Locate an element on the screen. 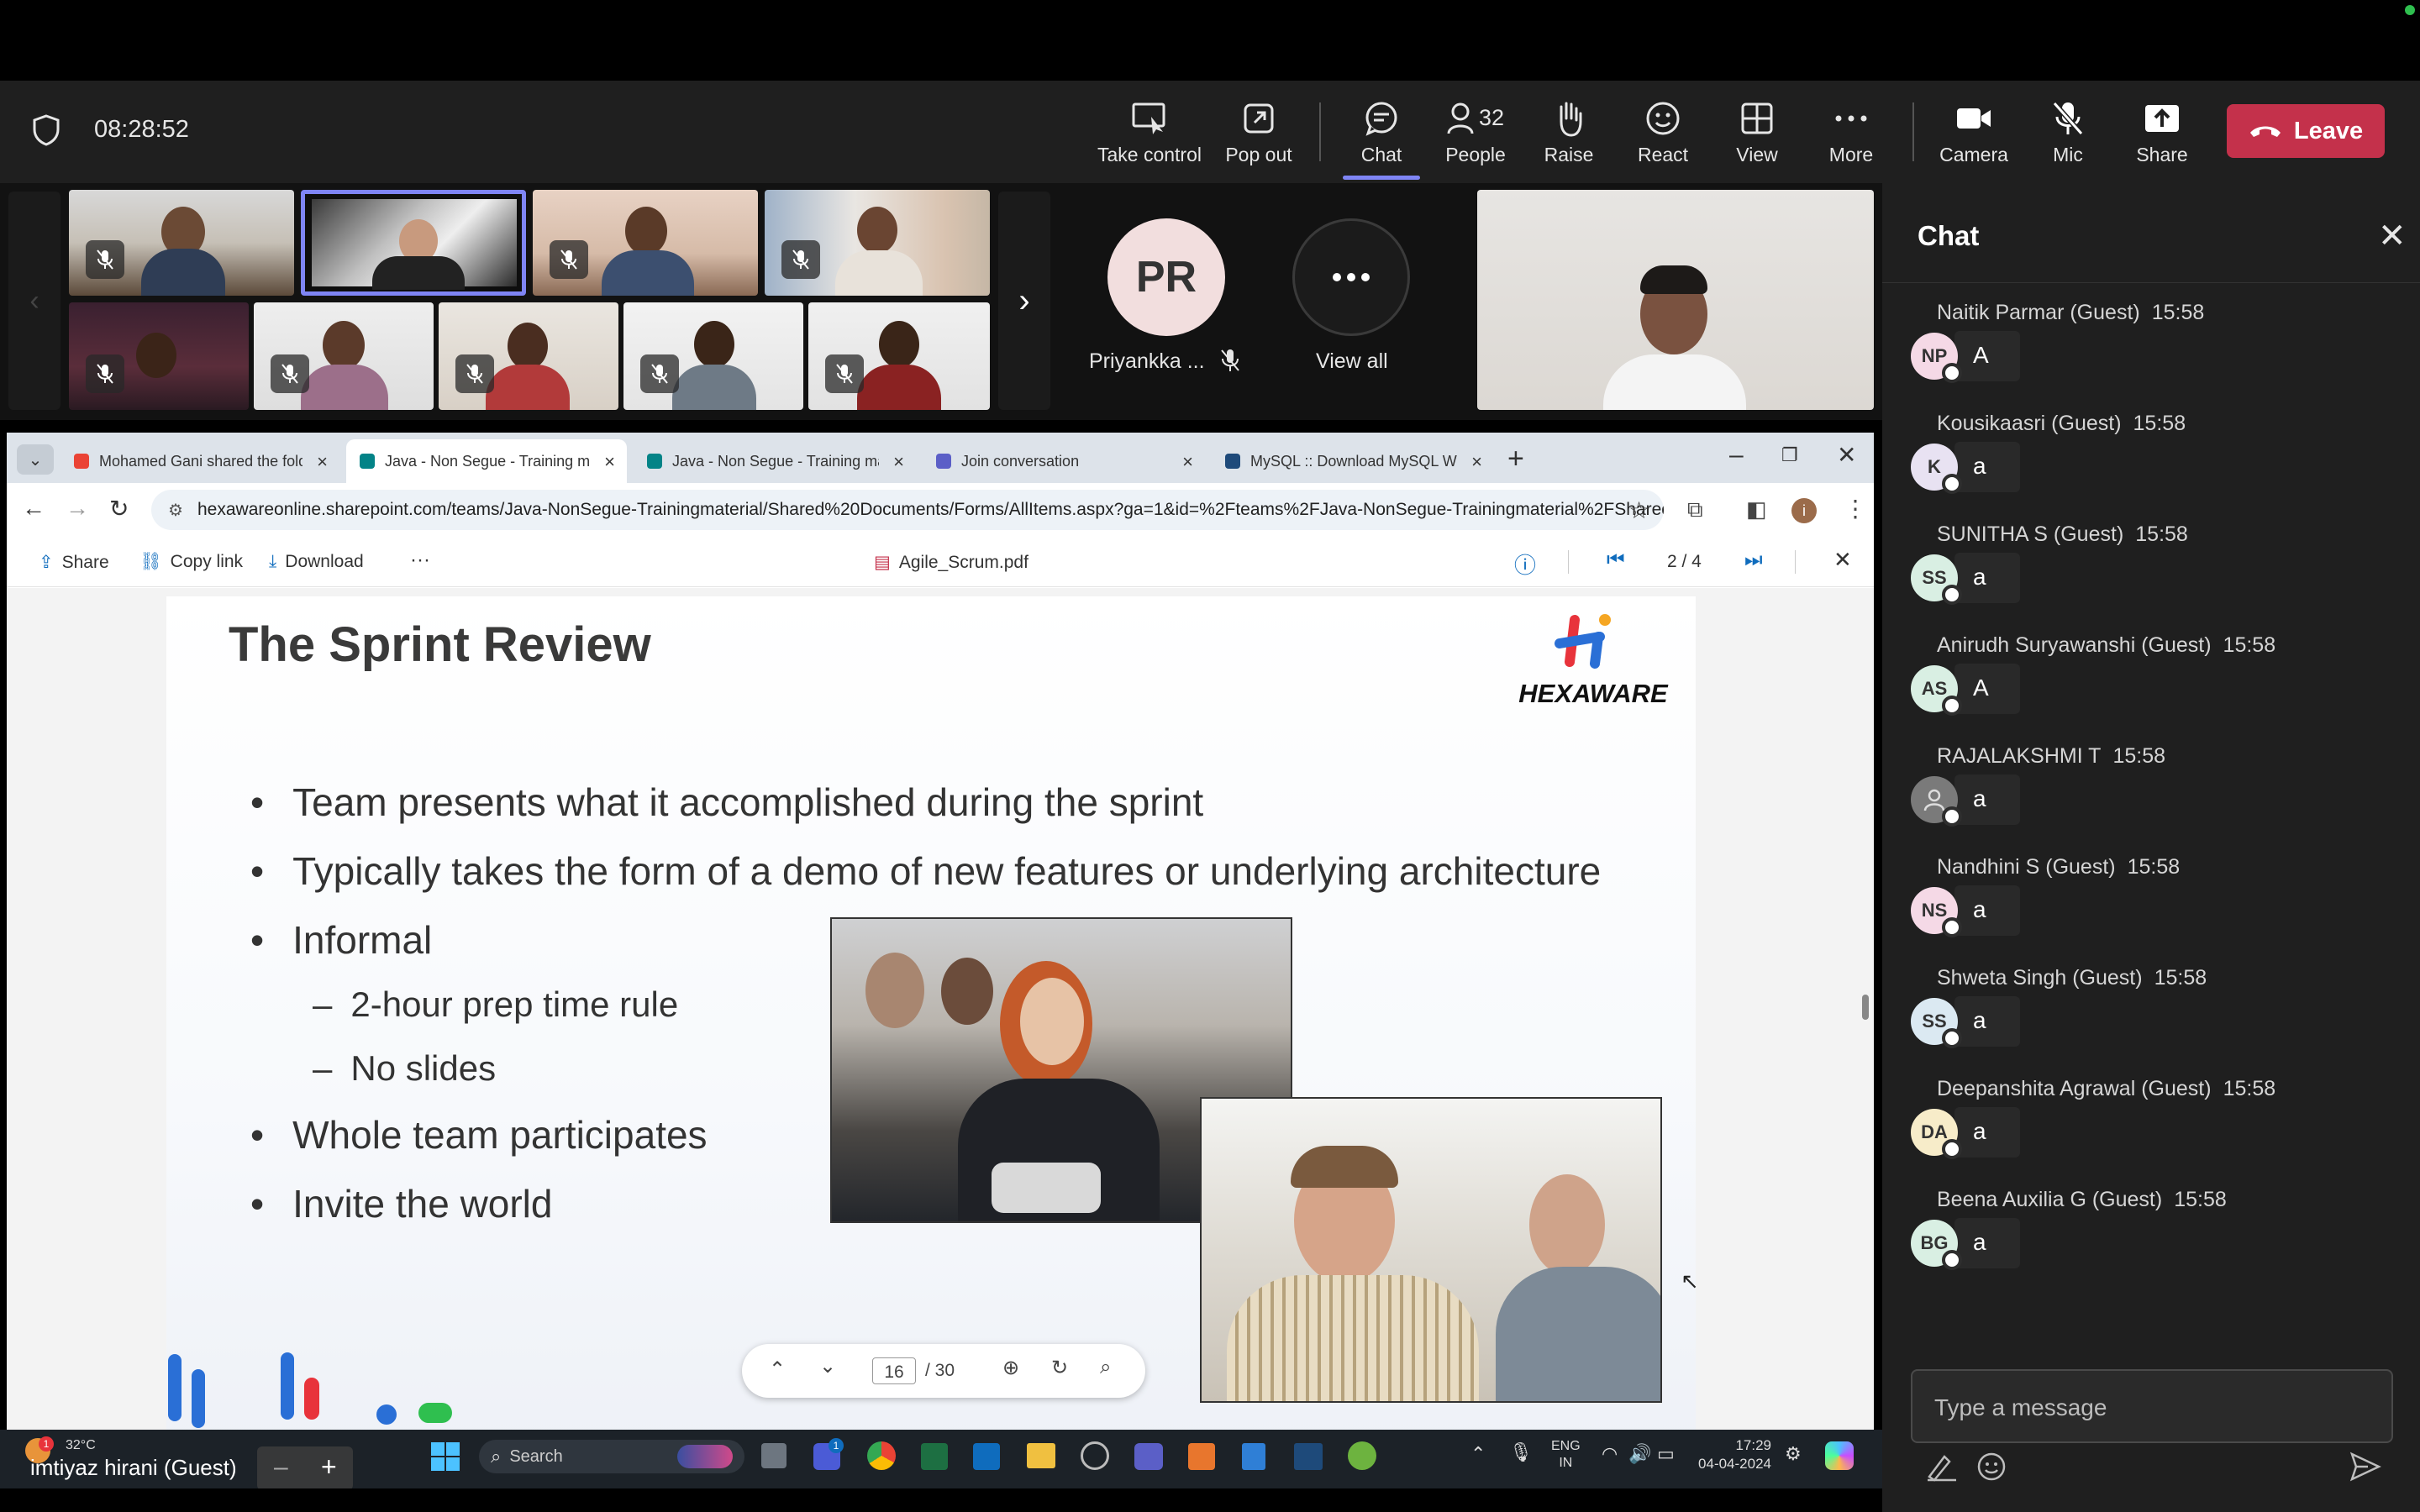  camera-button: Camera is located at coordinates (1974, 132).